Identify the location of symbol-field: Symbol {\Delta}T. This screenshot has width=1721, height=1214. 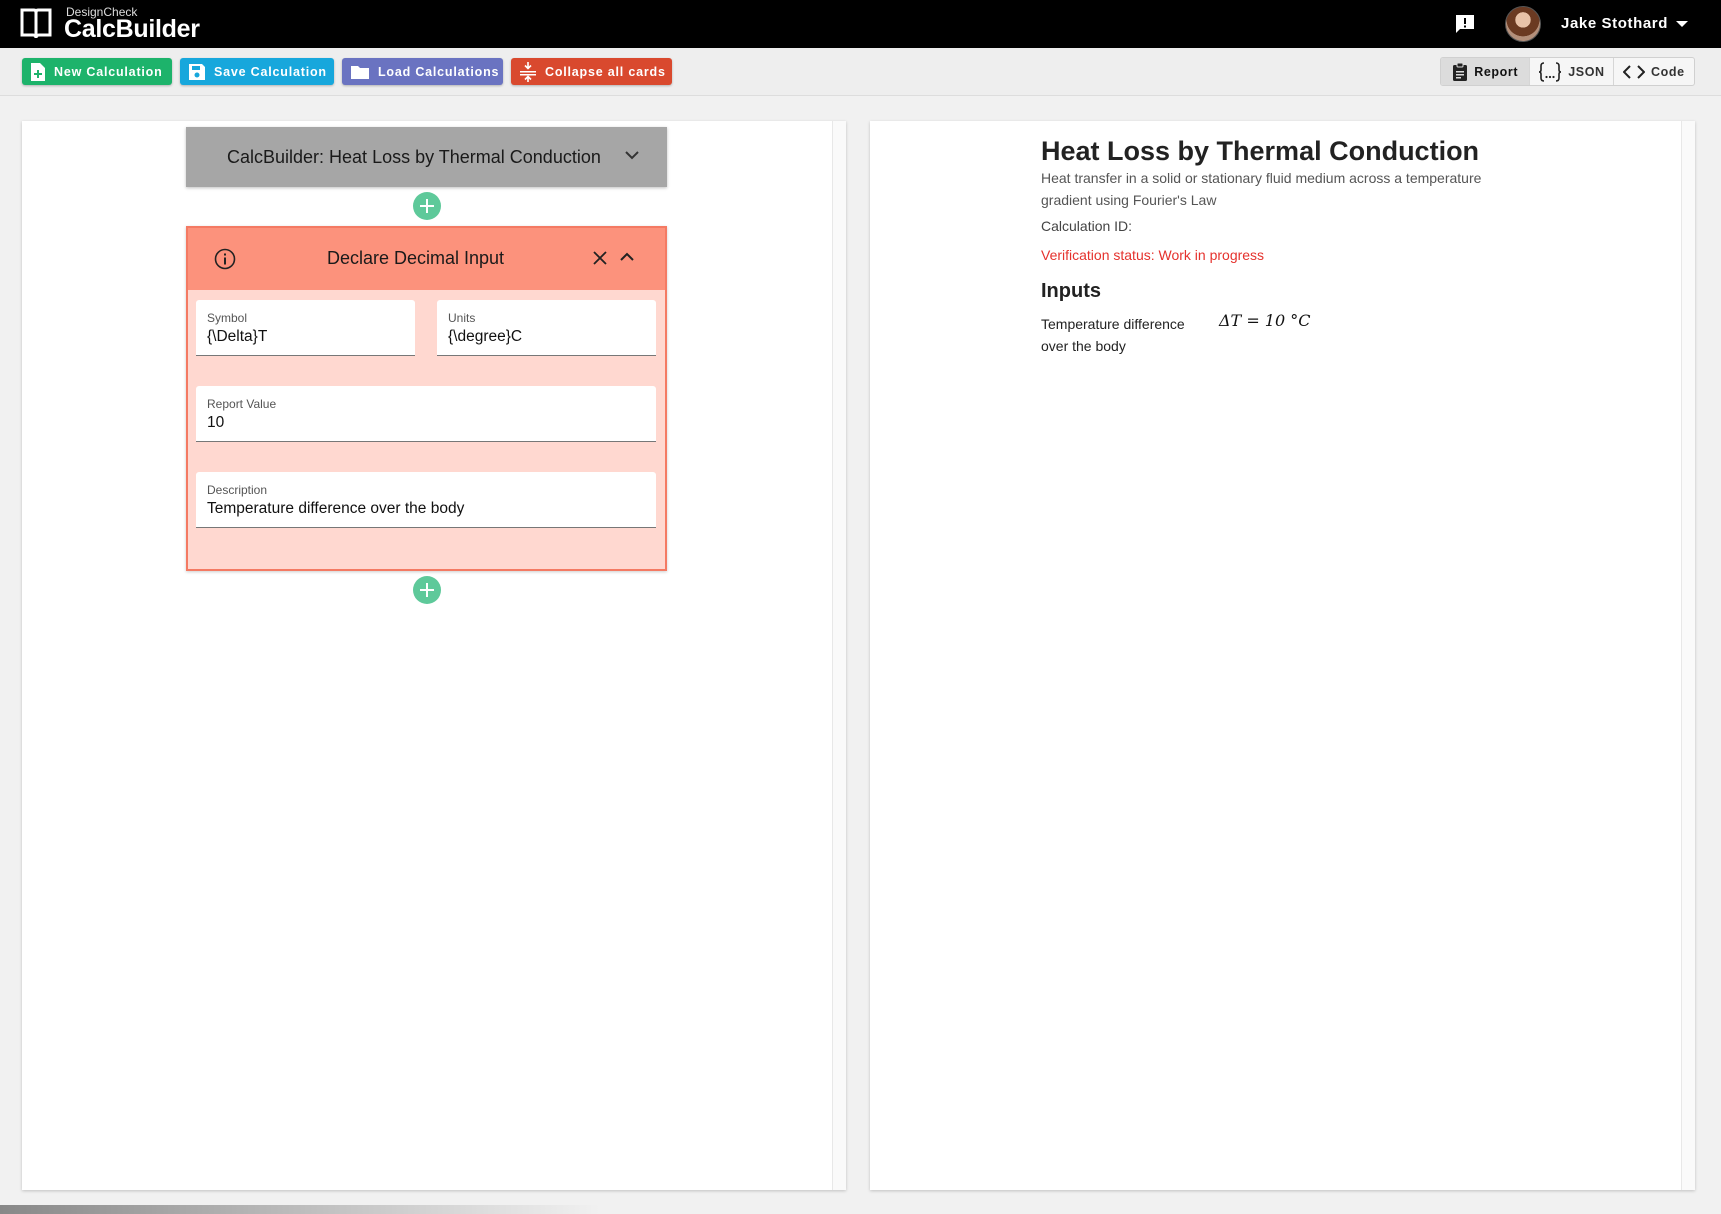
(305, 328).